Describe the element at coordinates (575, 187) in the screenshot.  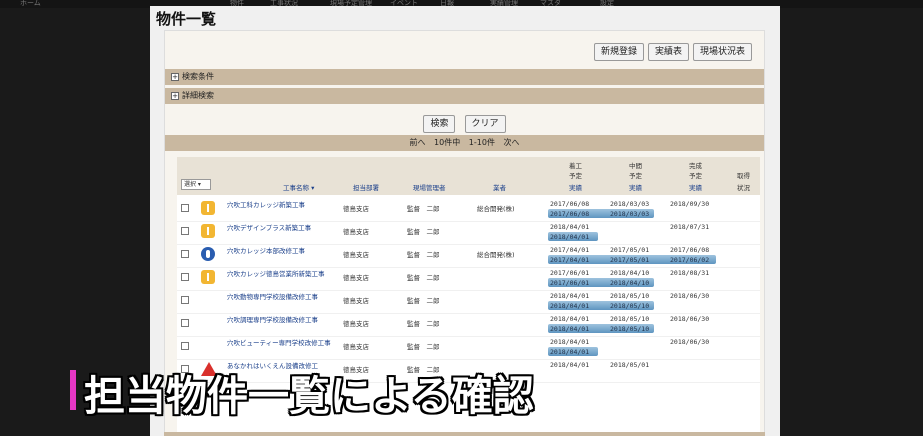
I see `col-start-actual: 実績` at that location.